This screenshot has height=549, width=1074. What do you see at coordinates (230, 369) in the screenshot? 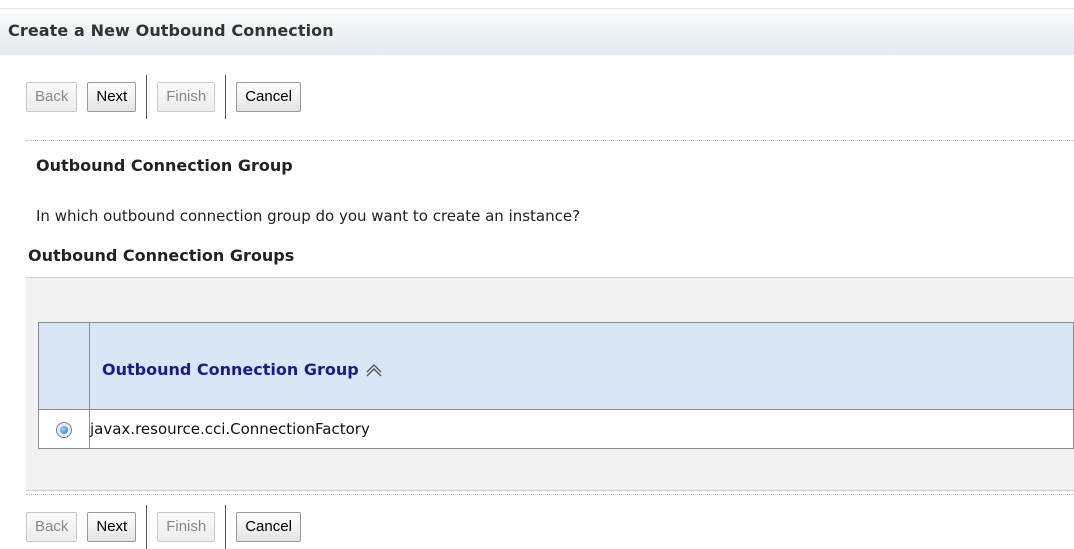
I see `column-header-label: Outbound Connection Group` at bounding box center [230, 369].